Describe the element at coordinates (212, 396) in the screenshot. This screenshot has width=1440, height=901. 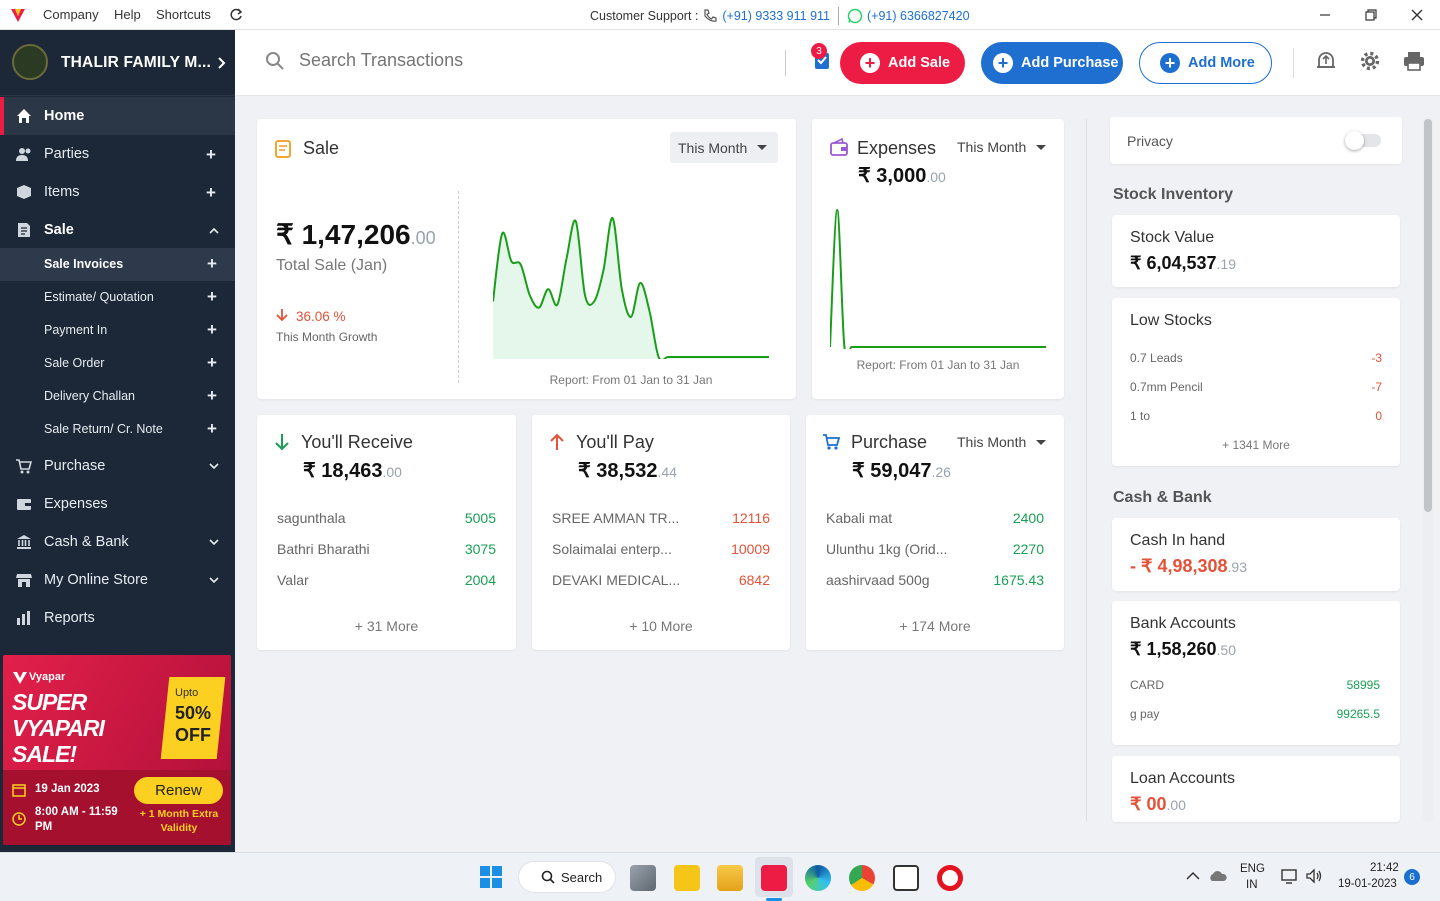
I see `add-delivery-challan-button: +` at that location.